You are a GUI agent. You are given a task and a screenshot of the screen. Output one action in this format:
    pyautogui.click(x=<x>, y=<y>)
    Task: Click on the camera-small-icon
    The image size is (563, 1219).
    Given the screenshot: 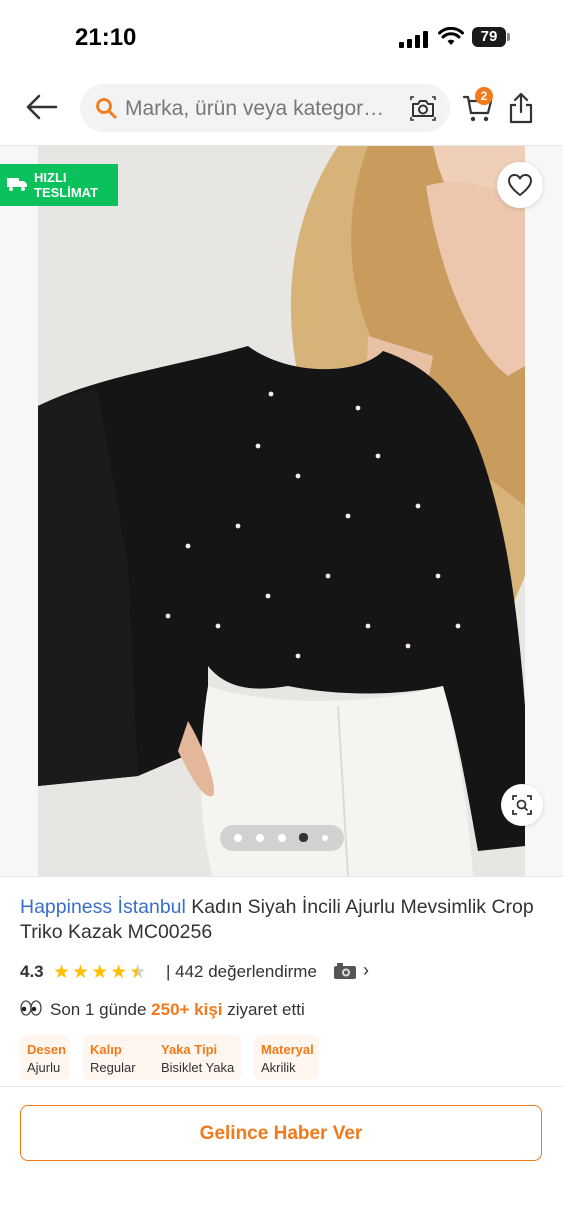 What is the action you would take?
    pyautogui.click(x=345, y=971)
    